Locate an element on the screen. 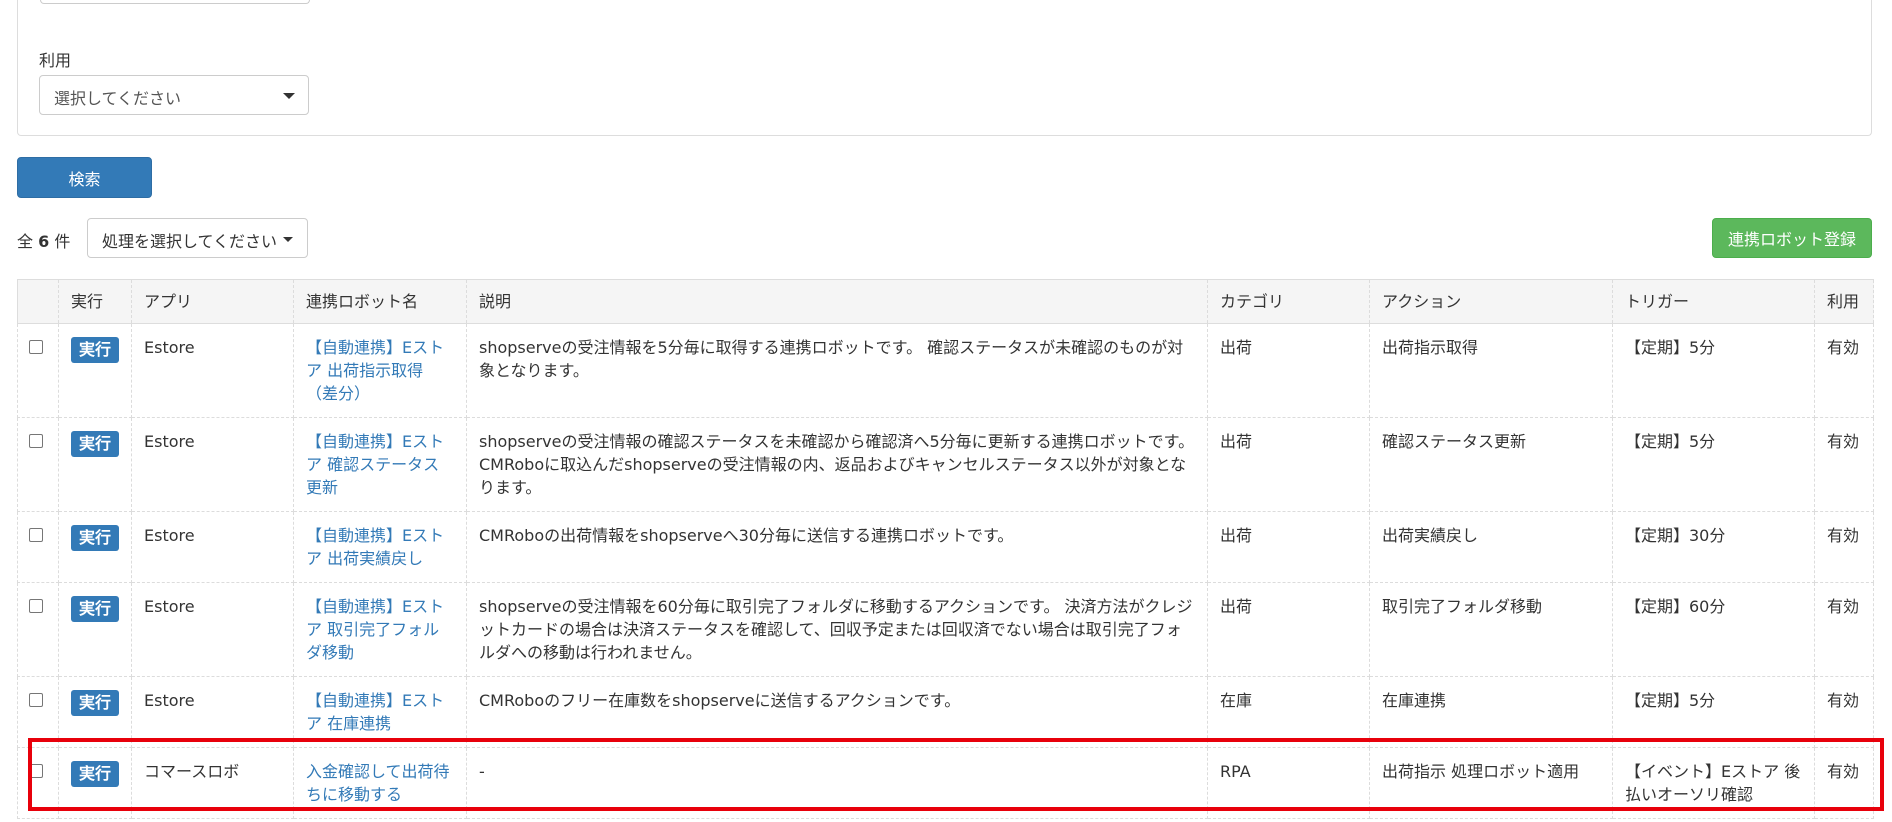  cell-trigger: 【定期】60分 is located at coordinates (1713, 629).